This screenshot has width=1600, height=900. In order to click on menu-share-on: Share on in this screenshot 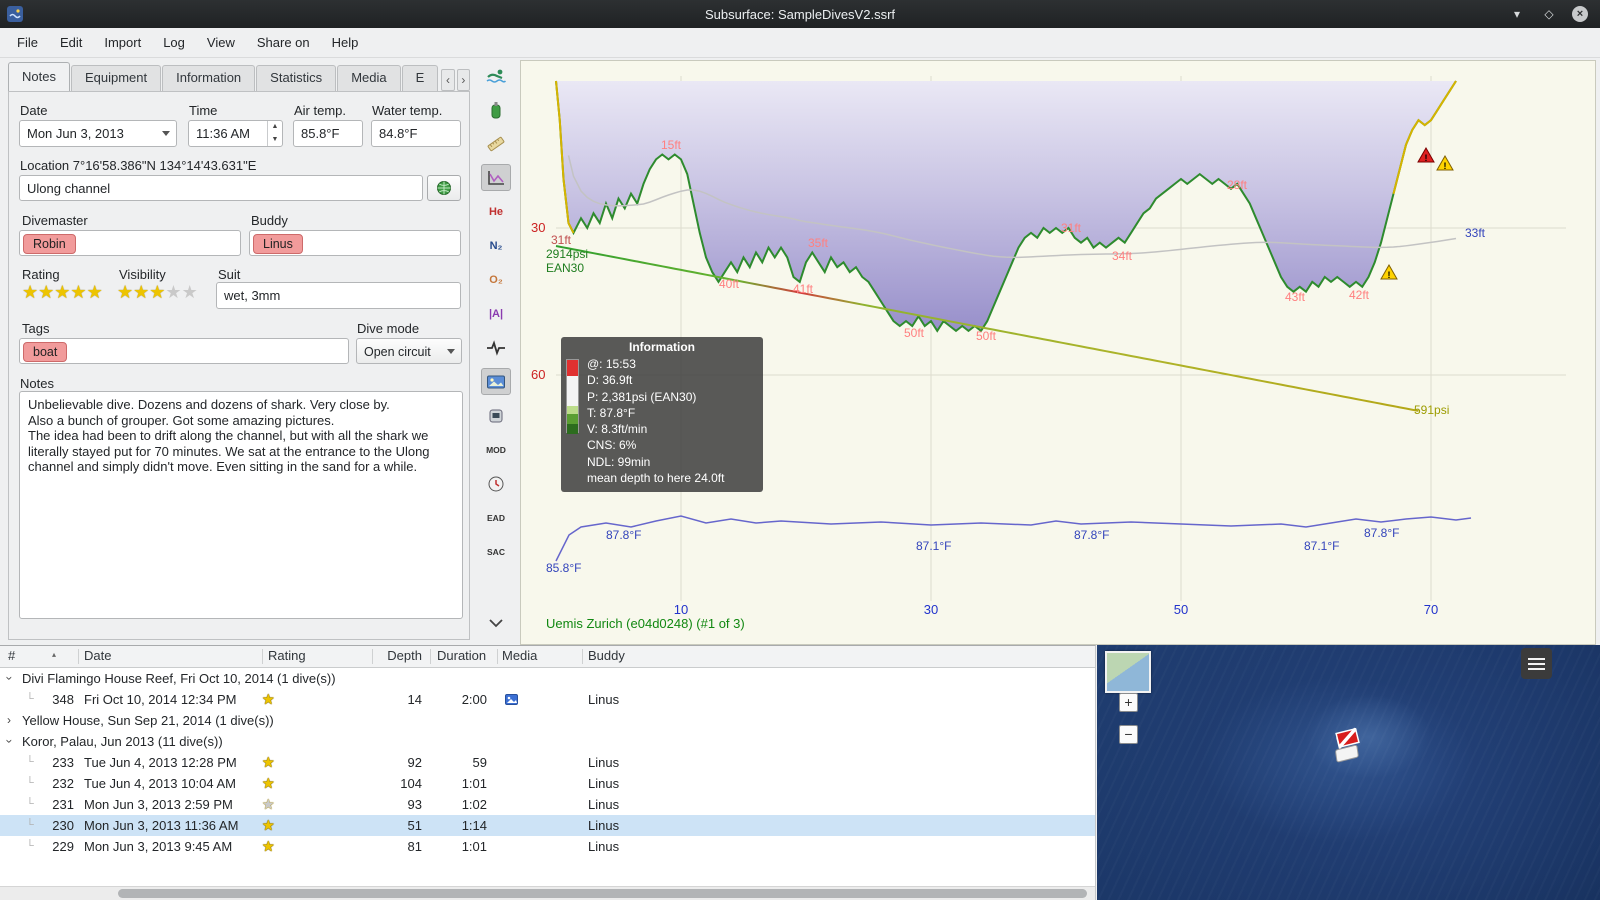, I will do `click(283, 42)`.